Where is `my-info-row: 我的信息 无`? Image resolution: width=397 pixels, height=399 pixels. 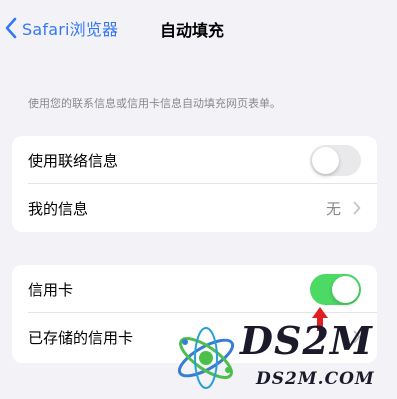 my-info-row: 我的信息 无 is located at coordinates (194, 208).